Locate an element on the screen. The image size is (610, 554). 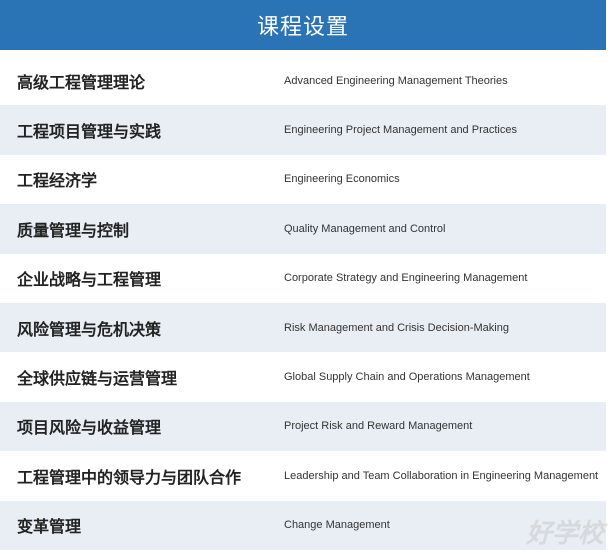
course-name-cn: 全球供应链与运营管理 is located at coordinates (97, 380).